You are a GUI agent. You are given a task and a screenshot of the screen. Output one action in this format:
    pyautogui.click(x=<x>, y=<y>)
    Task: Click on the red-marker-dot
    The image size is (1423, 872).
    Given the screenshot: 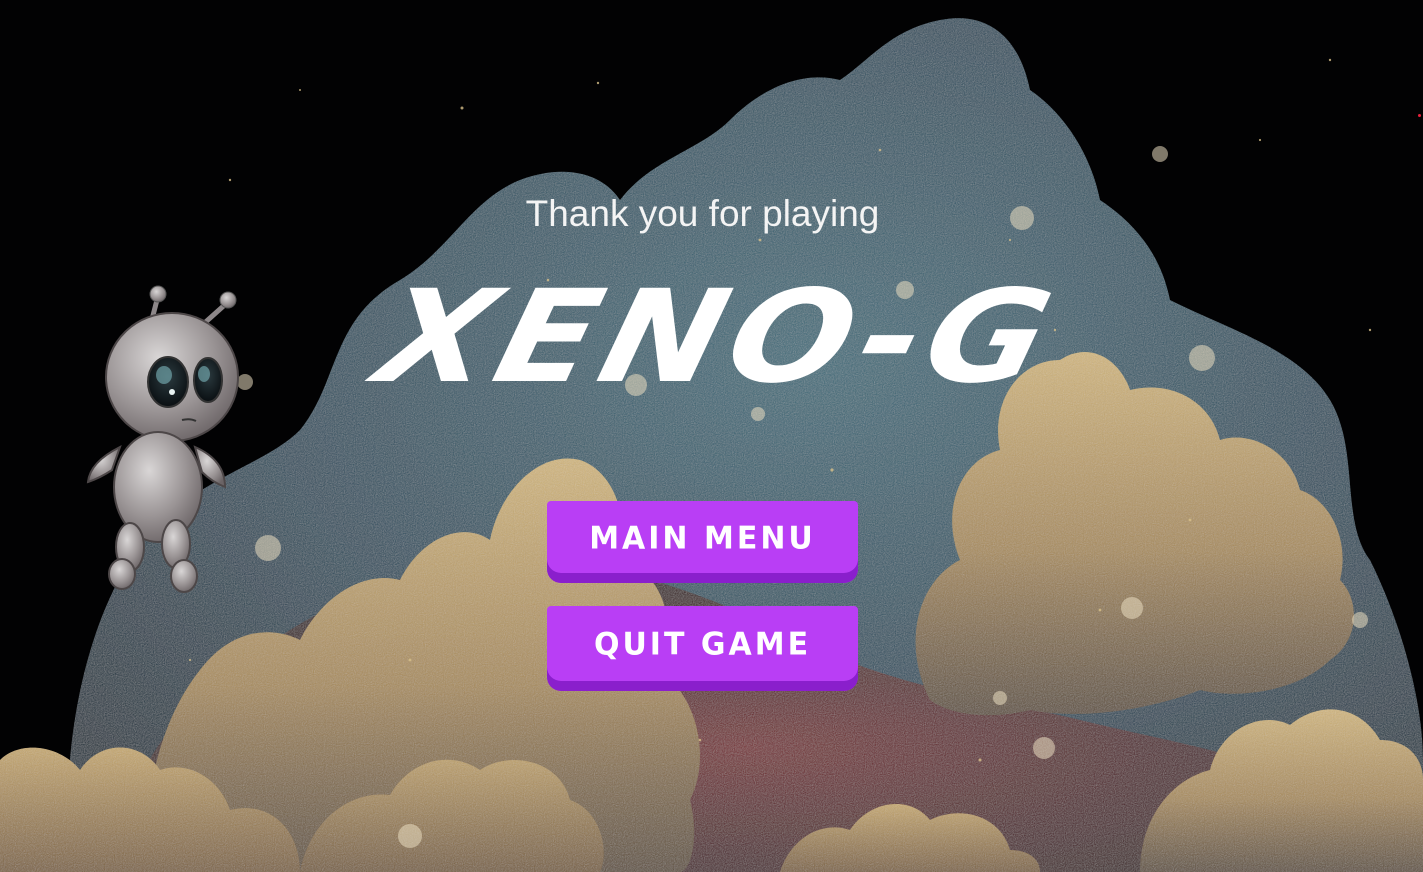 What is the action you would take?
    pyautogui.click(x=1419, y=115)
    